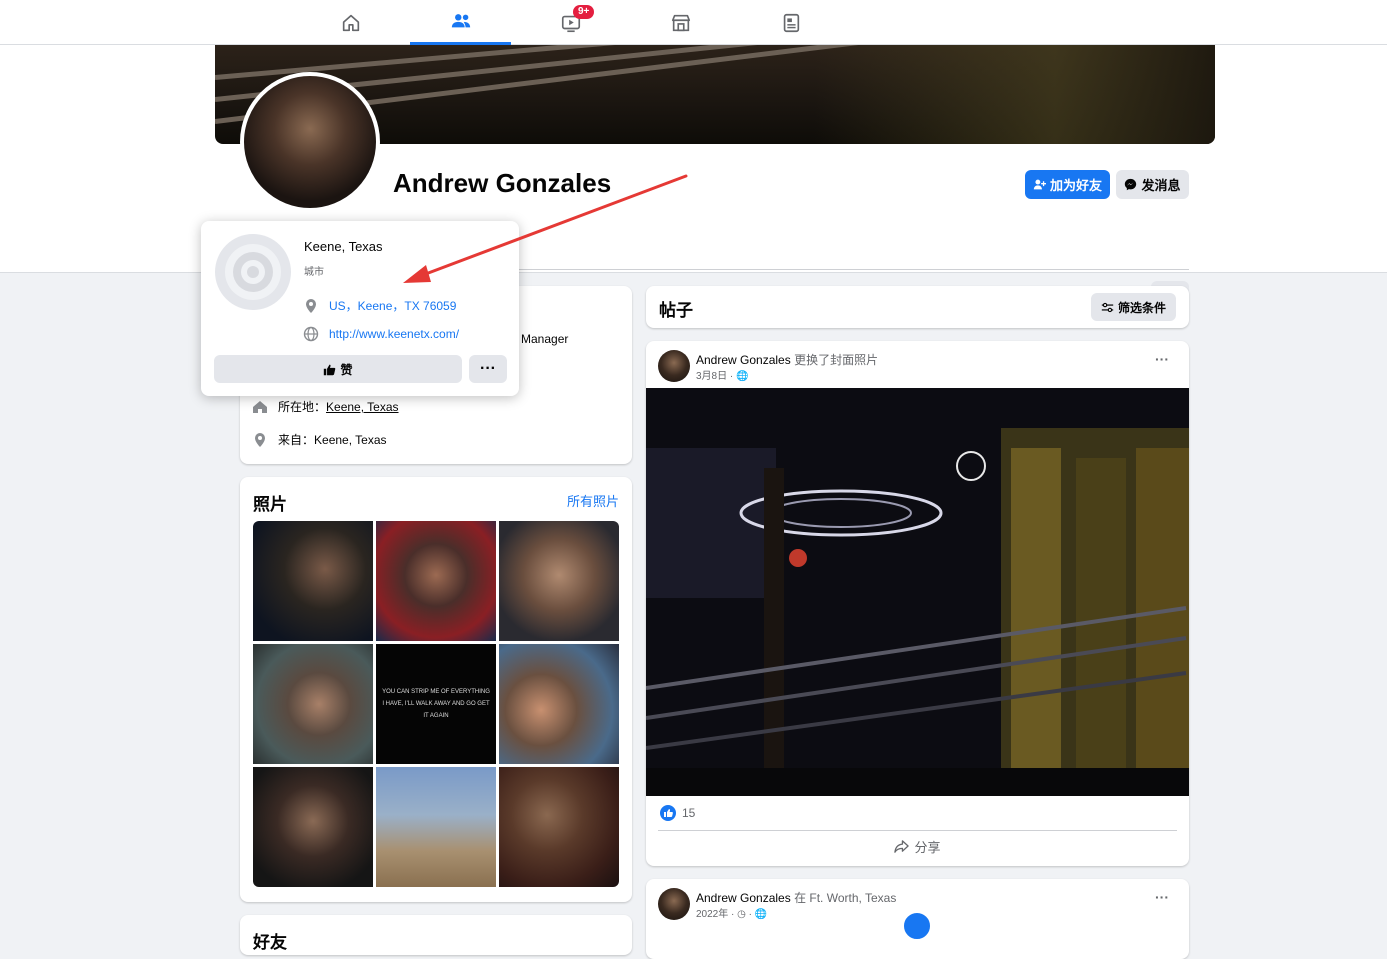  What do you see at coordinates (714, 376) in the screenshot?
I see `post-date: 3月8日 ·` at bounding box center [714, 376].